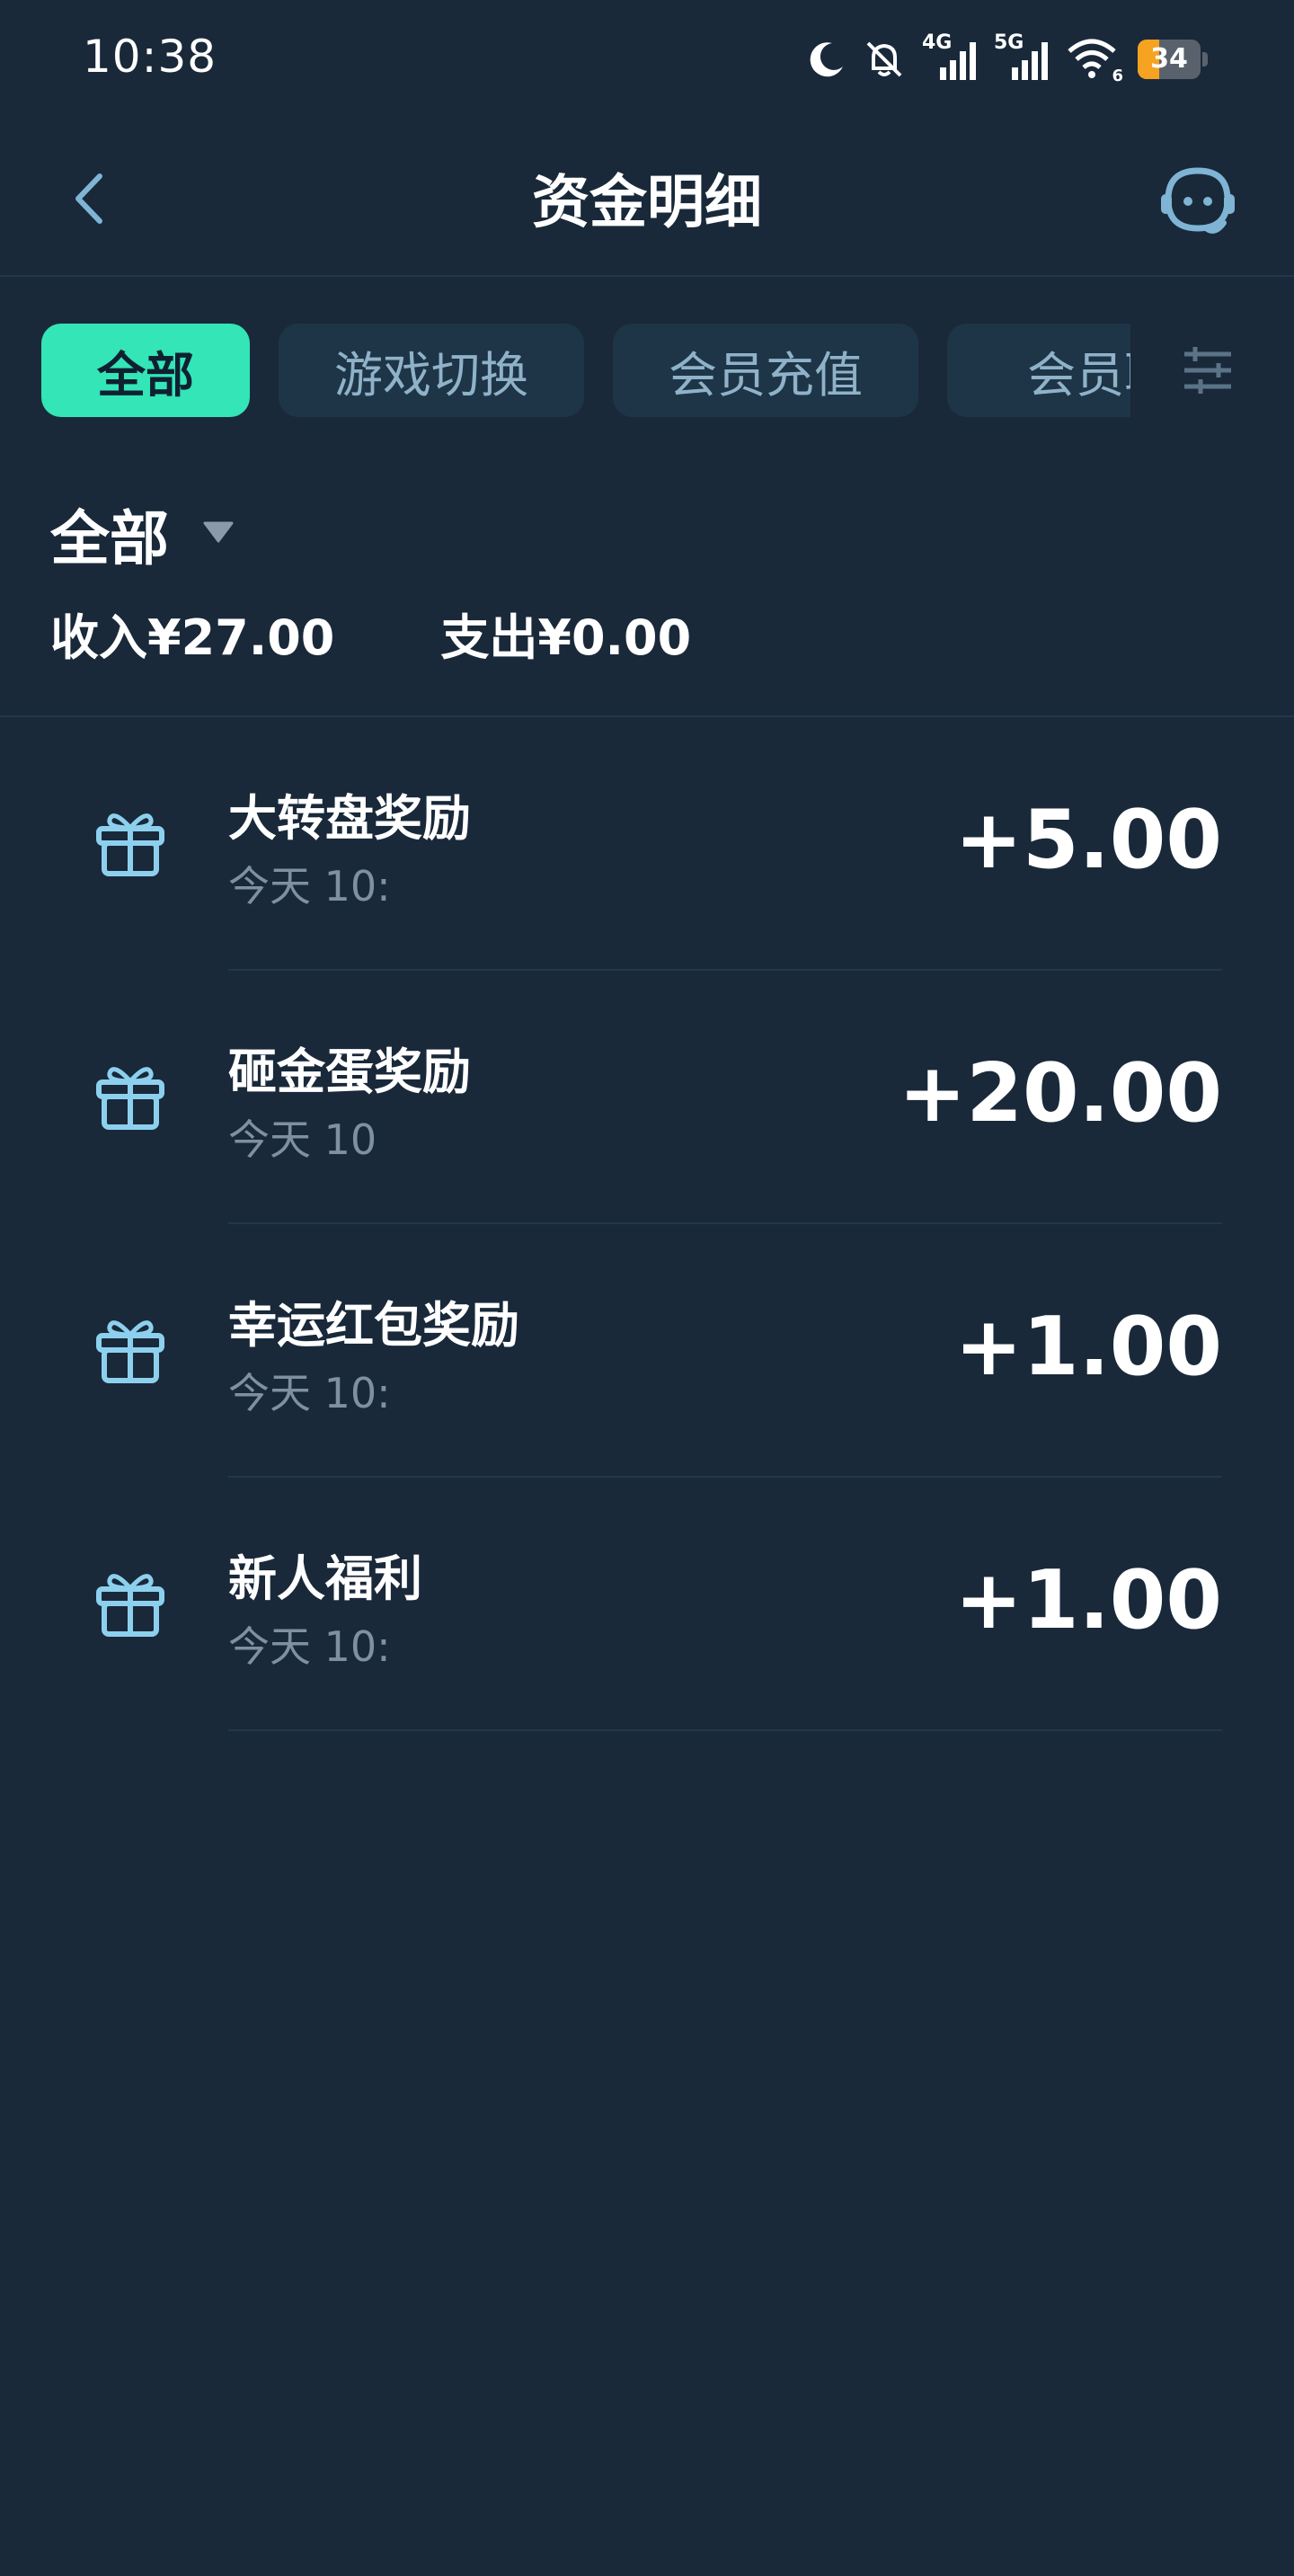 This screenshot has height=2576, width=1294. What do you see at coordinates (302, 1139) in the screenshot?
I see `record-time: 今天 10` at bounding box center [302, 1139].